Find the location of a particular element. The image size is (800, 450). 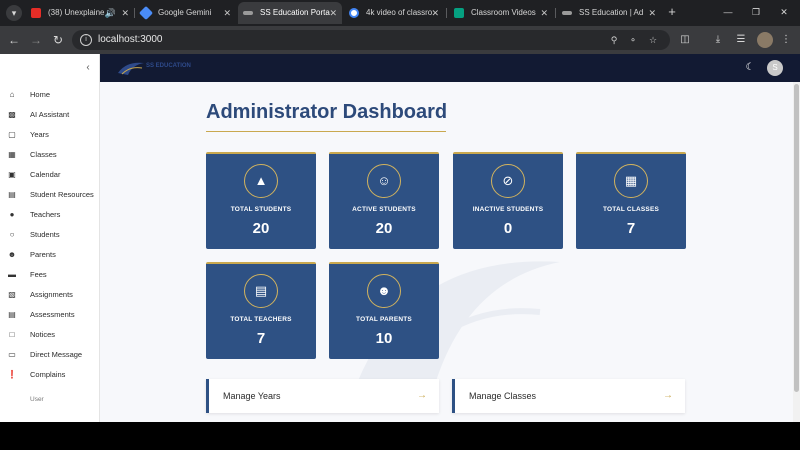

stat-value: 0 is located at coordinates (508, 228).